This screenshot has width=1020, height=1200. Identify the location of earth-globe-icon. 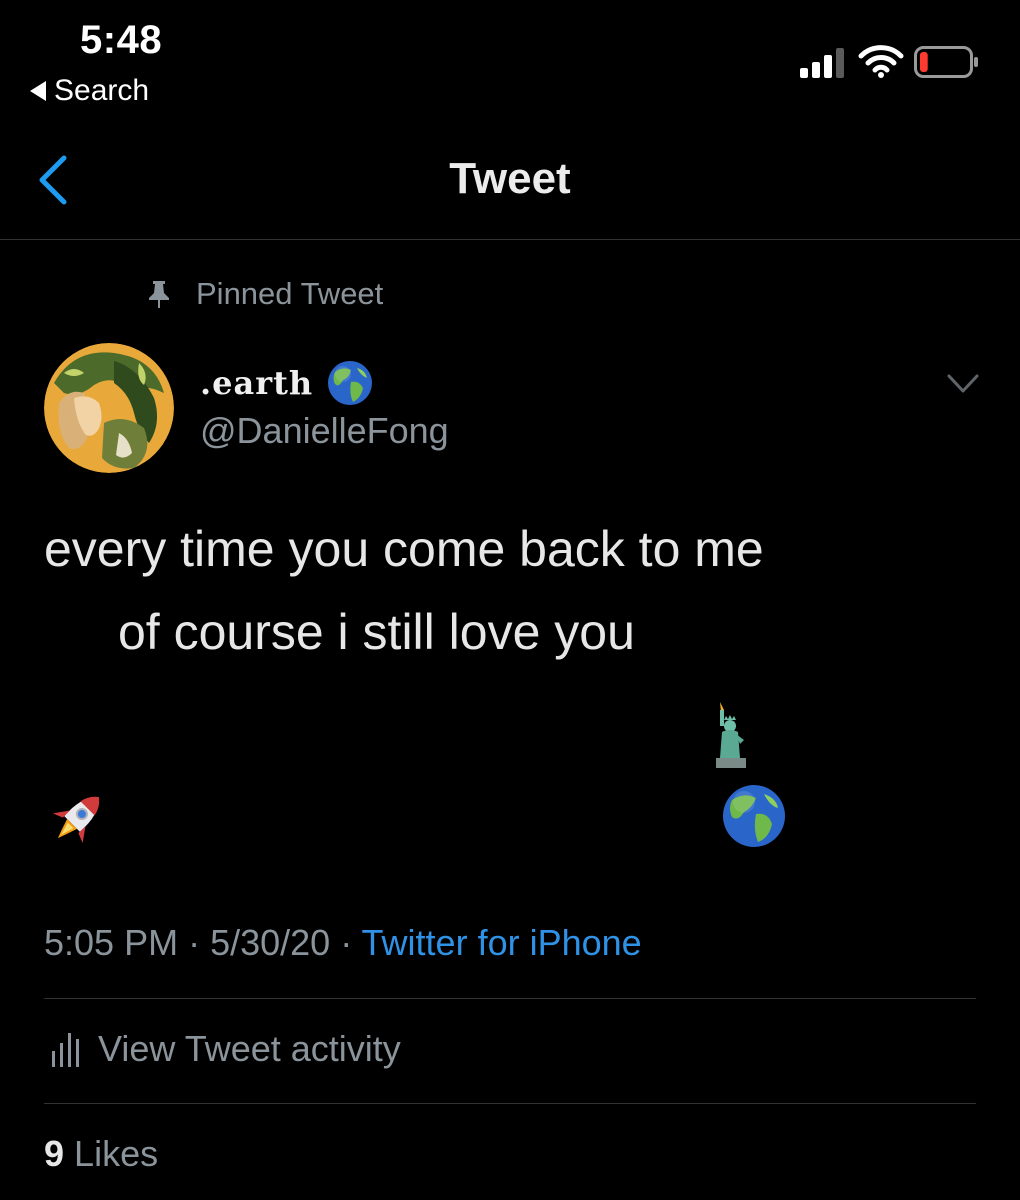
(350, 383).